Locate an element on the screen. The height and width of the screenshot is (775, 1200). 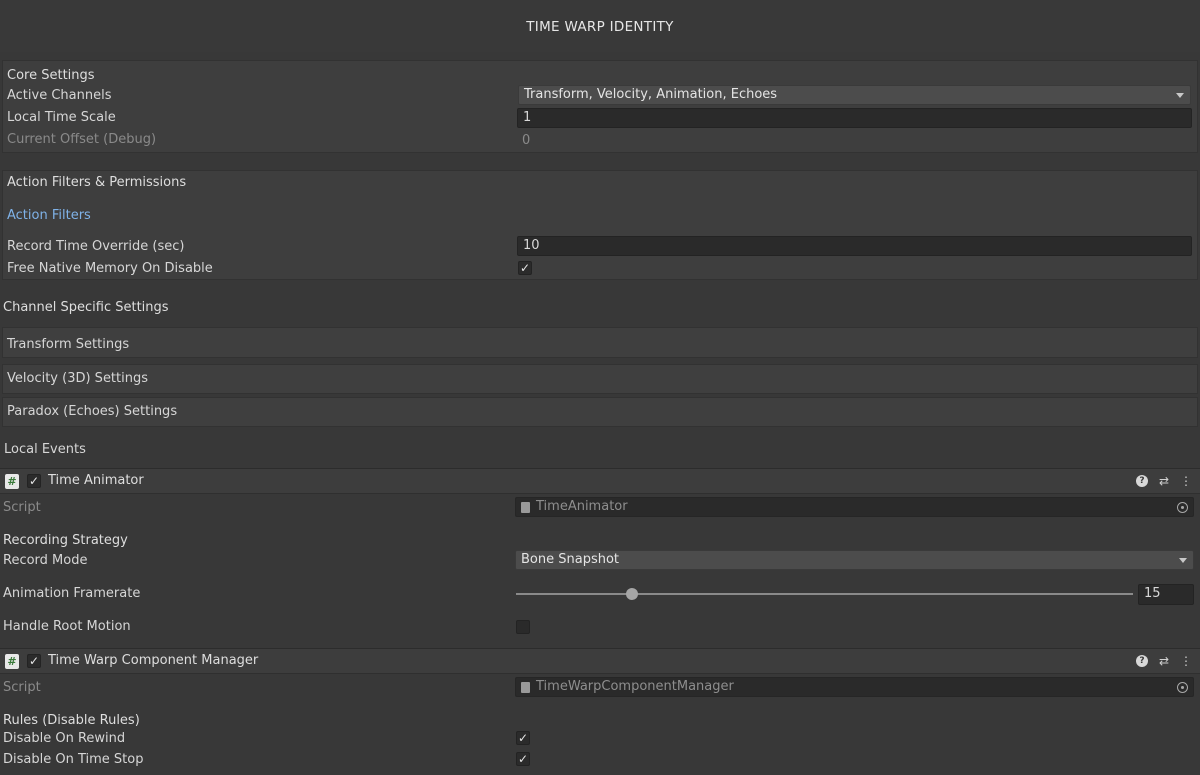
active-channels-label: Active Channels is located at coordinates (59, 95).